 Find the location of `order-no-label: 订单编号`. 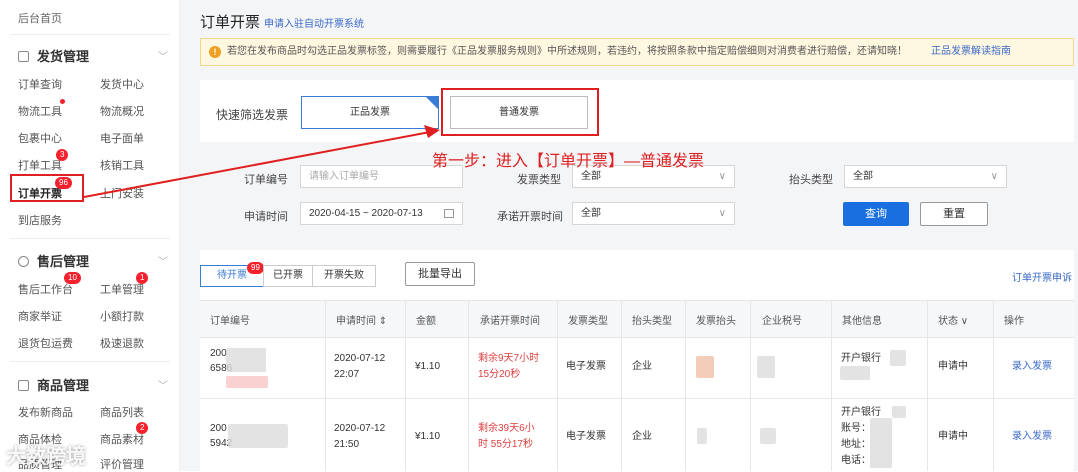

order-no-label: 订单编号 is located at coordinates (266, 180).